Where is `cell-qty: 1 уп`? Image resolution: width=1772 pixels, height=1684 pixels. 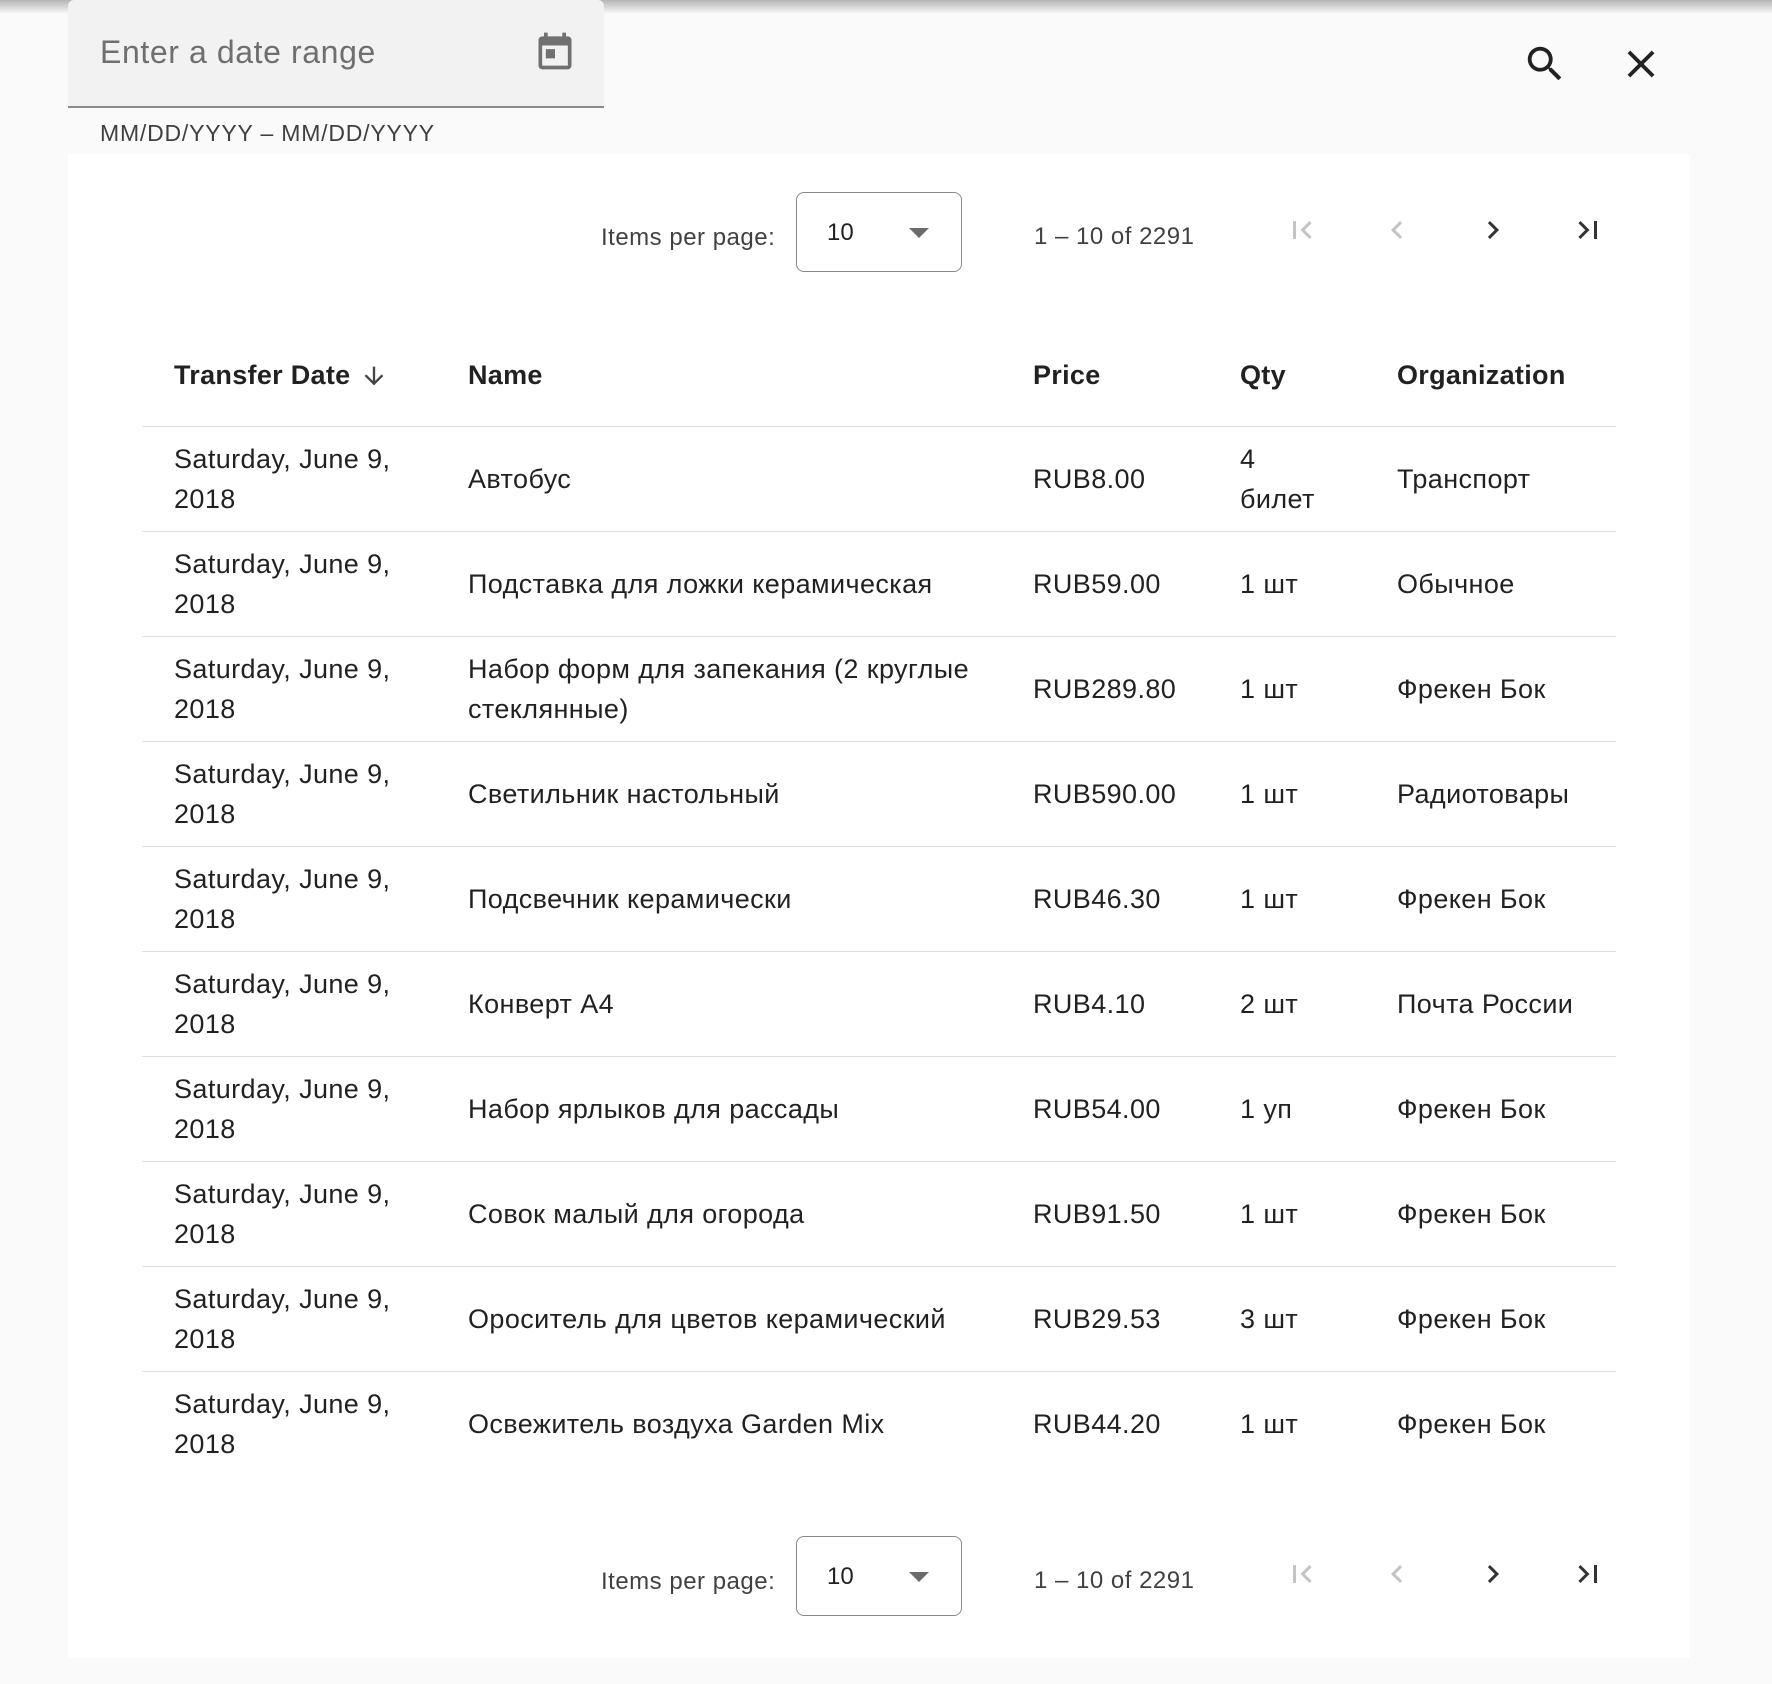 cell-qty: 1 уп is located at coordinates (1266, 1109).